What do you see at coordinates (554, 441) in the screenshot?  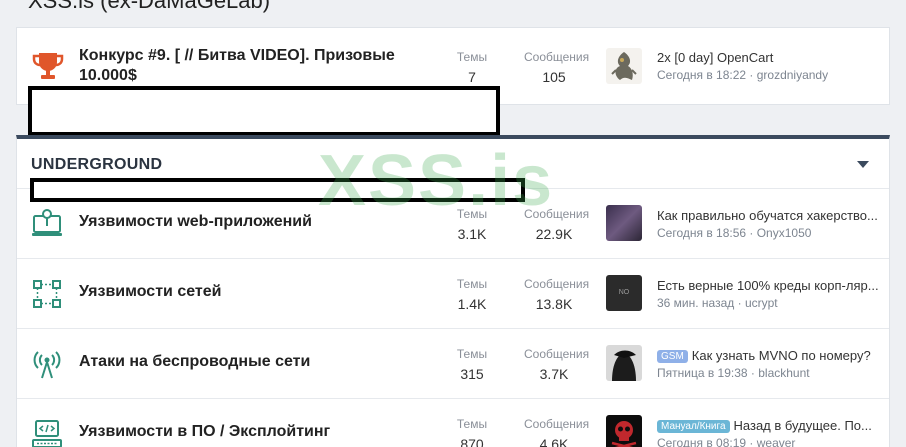 I see `messages-value: 4.6K` at bounding box center [554, 441].